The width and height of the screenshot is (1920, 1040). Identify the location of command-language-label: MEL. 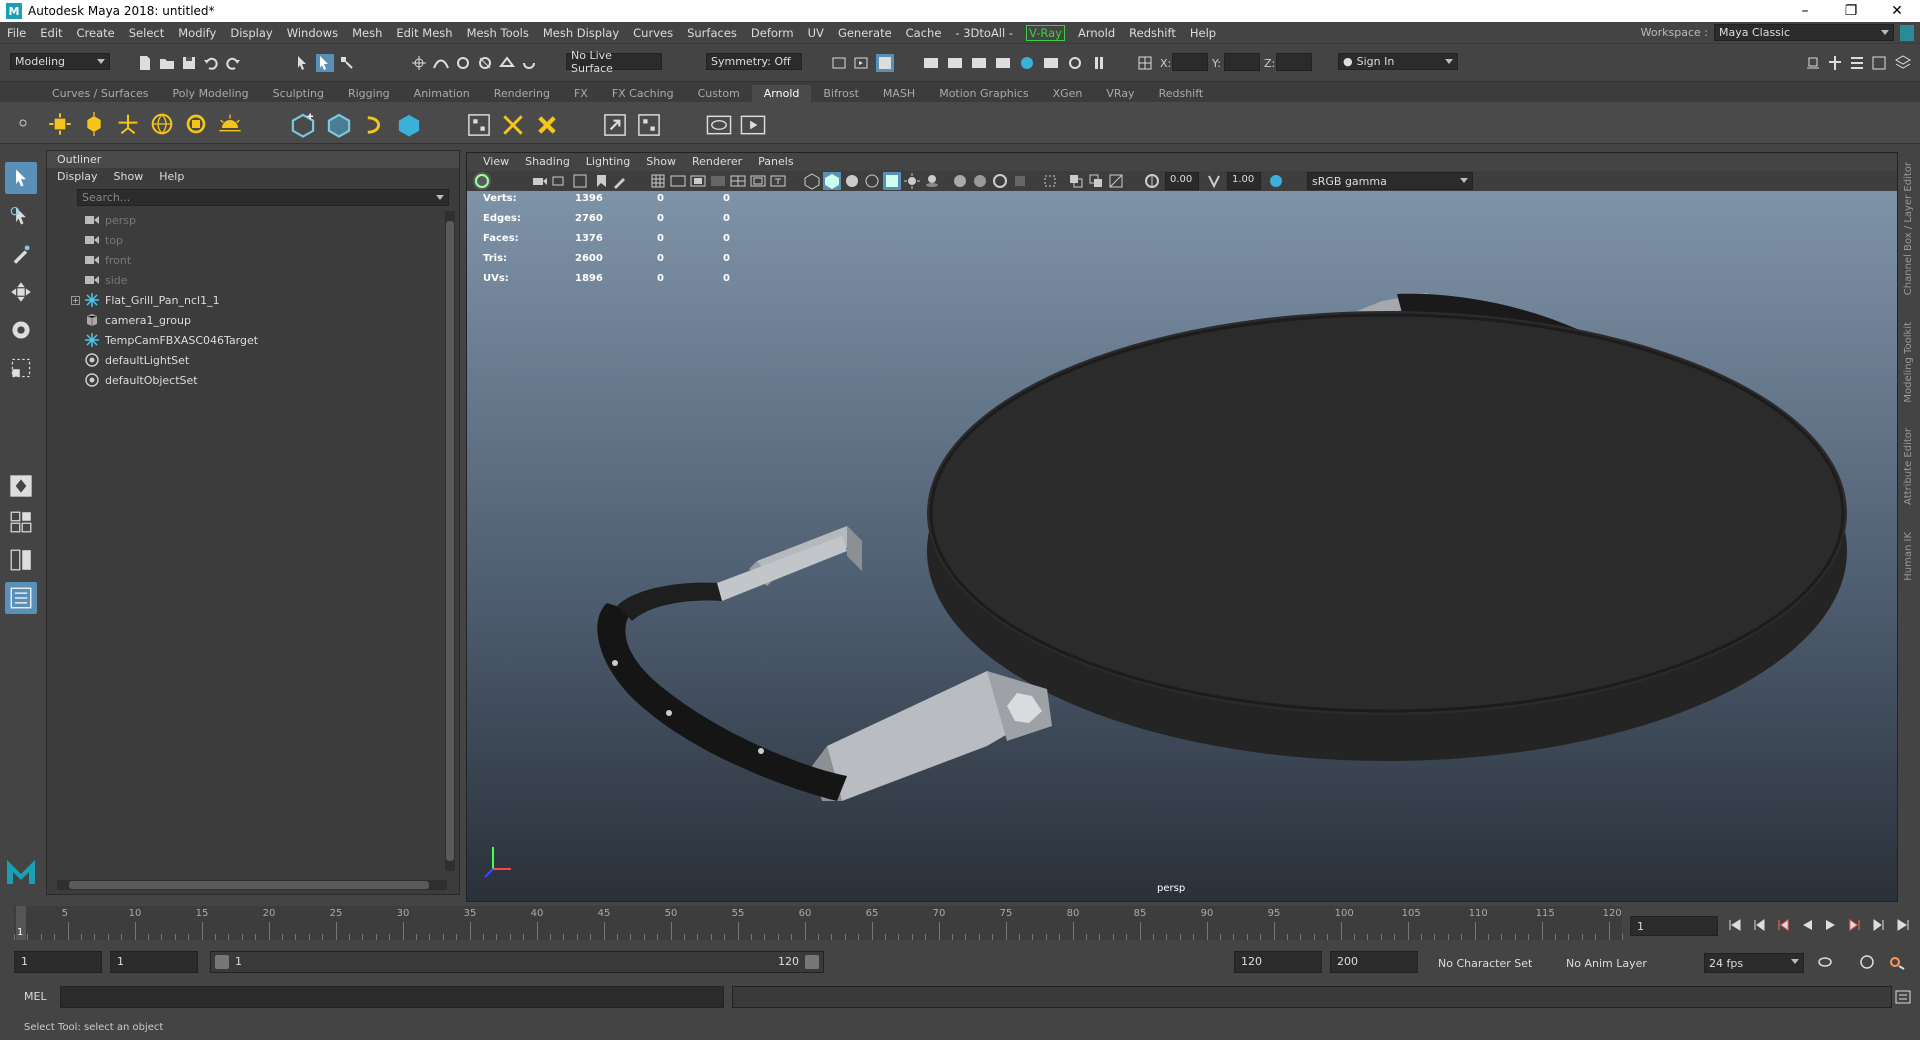
(35, 996).